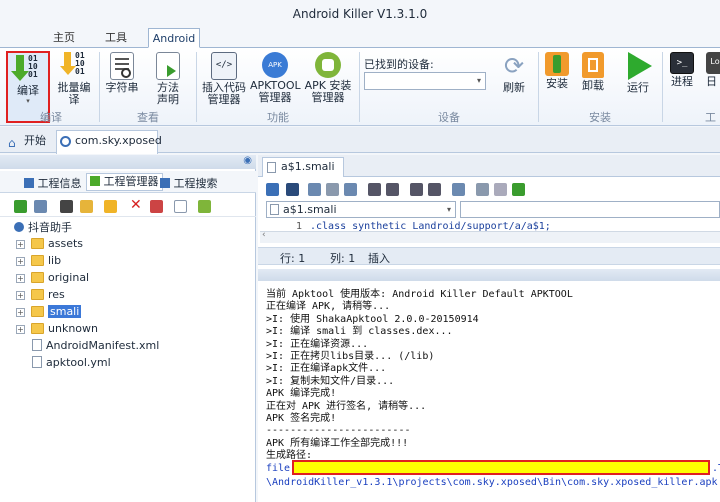 The width and height of the screenshot is (720, 502). Describe the element at coordinates (308, 166) in the screenshot. I see `editor-tab-label: a$1.smali` at that location.